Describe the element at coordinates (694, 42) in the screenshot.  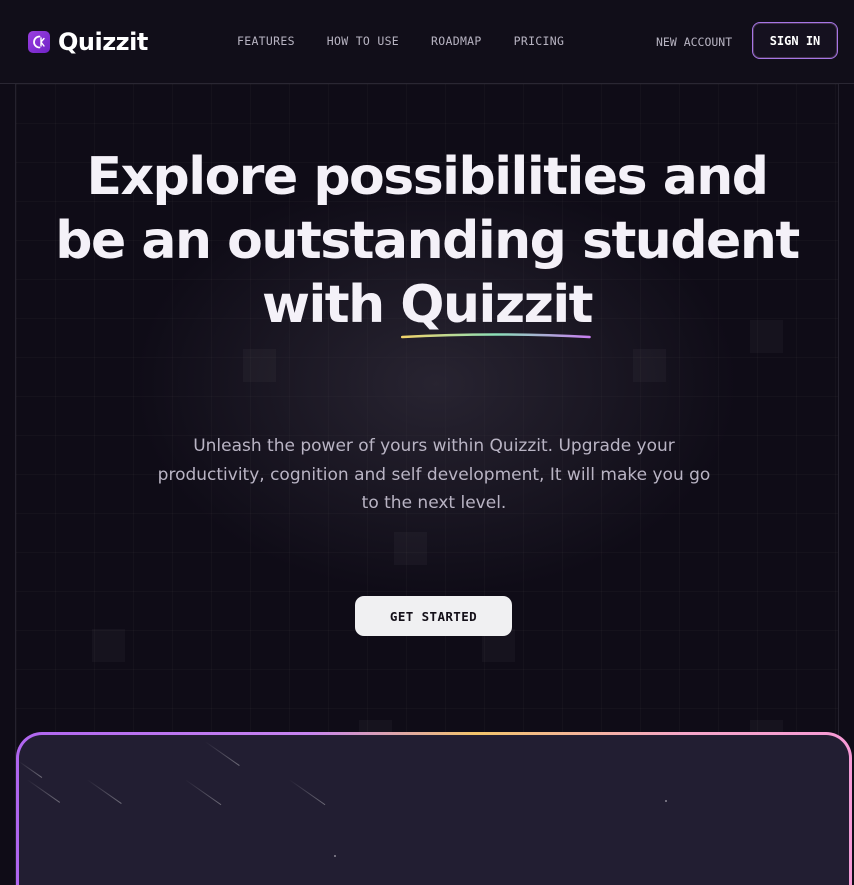
I see `new-account-link: NEW ACCOUNT` at that location.